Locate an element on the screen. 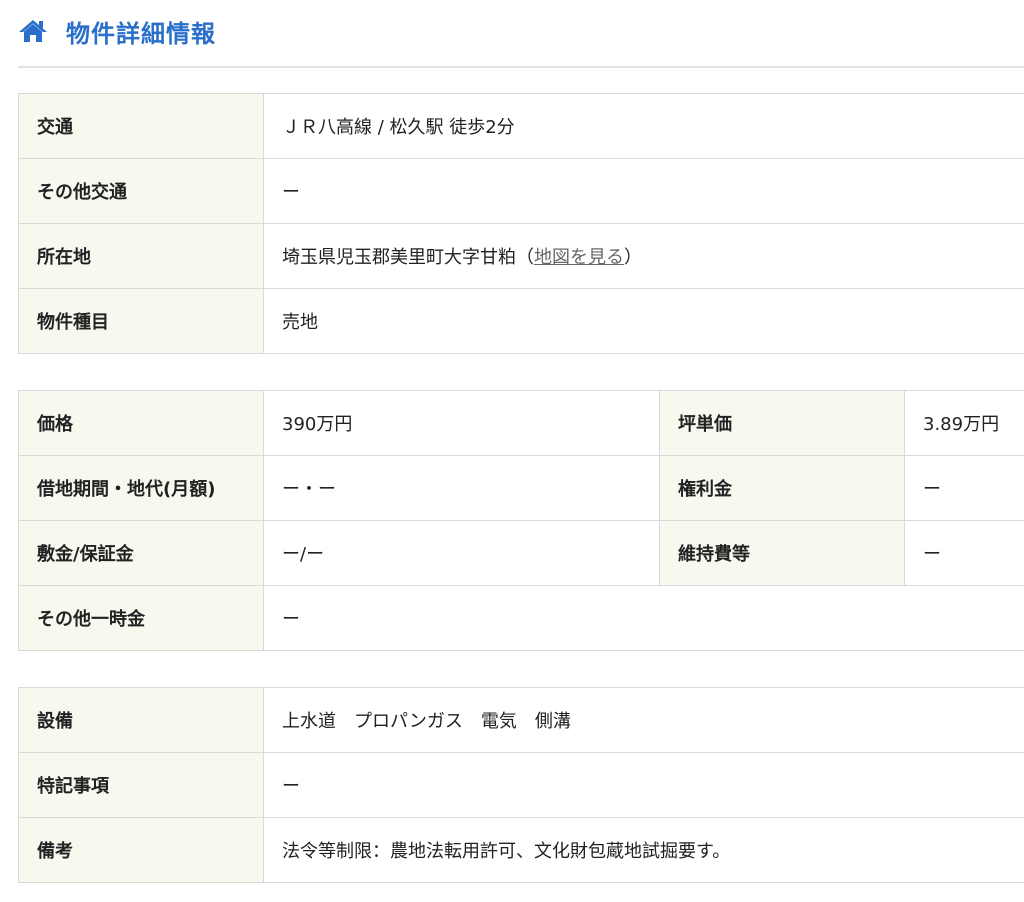 This screenshot has width=1024, height=902. value-remarks: 法令等制限：農地法転用許可、文化財包蔵地試掘要す。 is located at coordinates (643, 850).